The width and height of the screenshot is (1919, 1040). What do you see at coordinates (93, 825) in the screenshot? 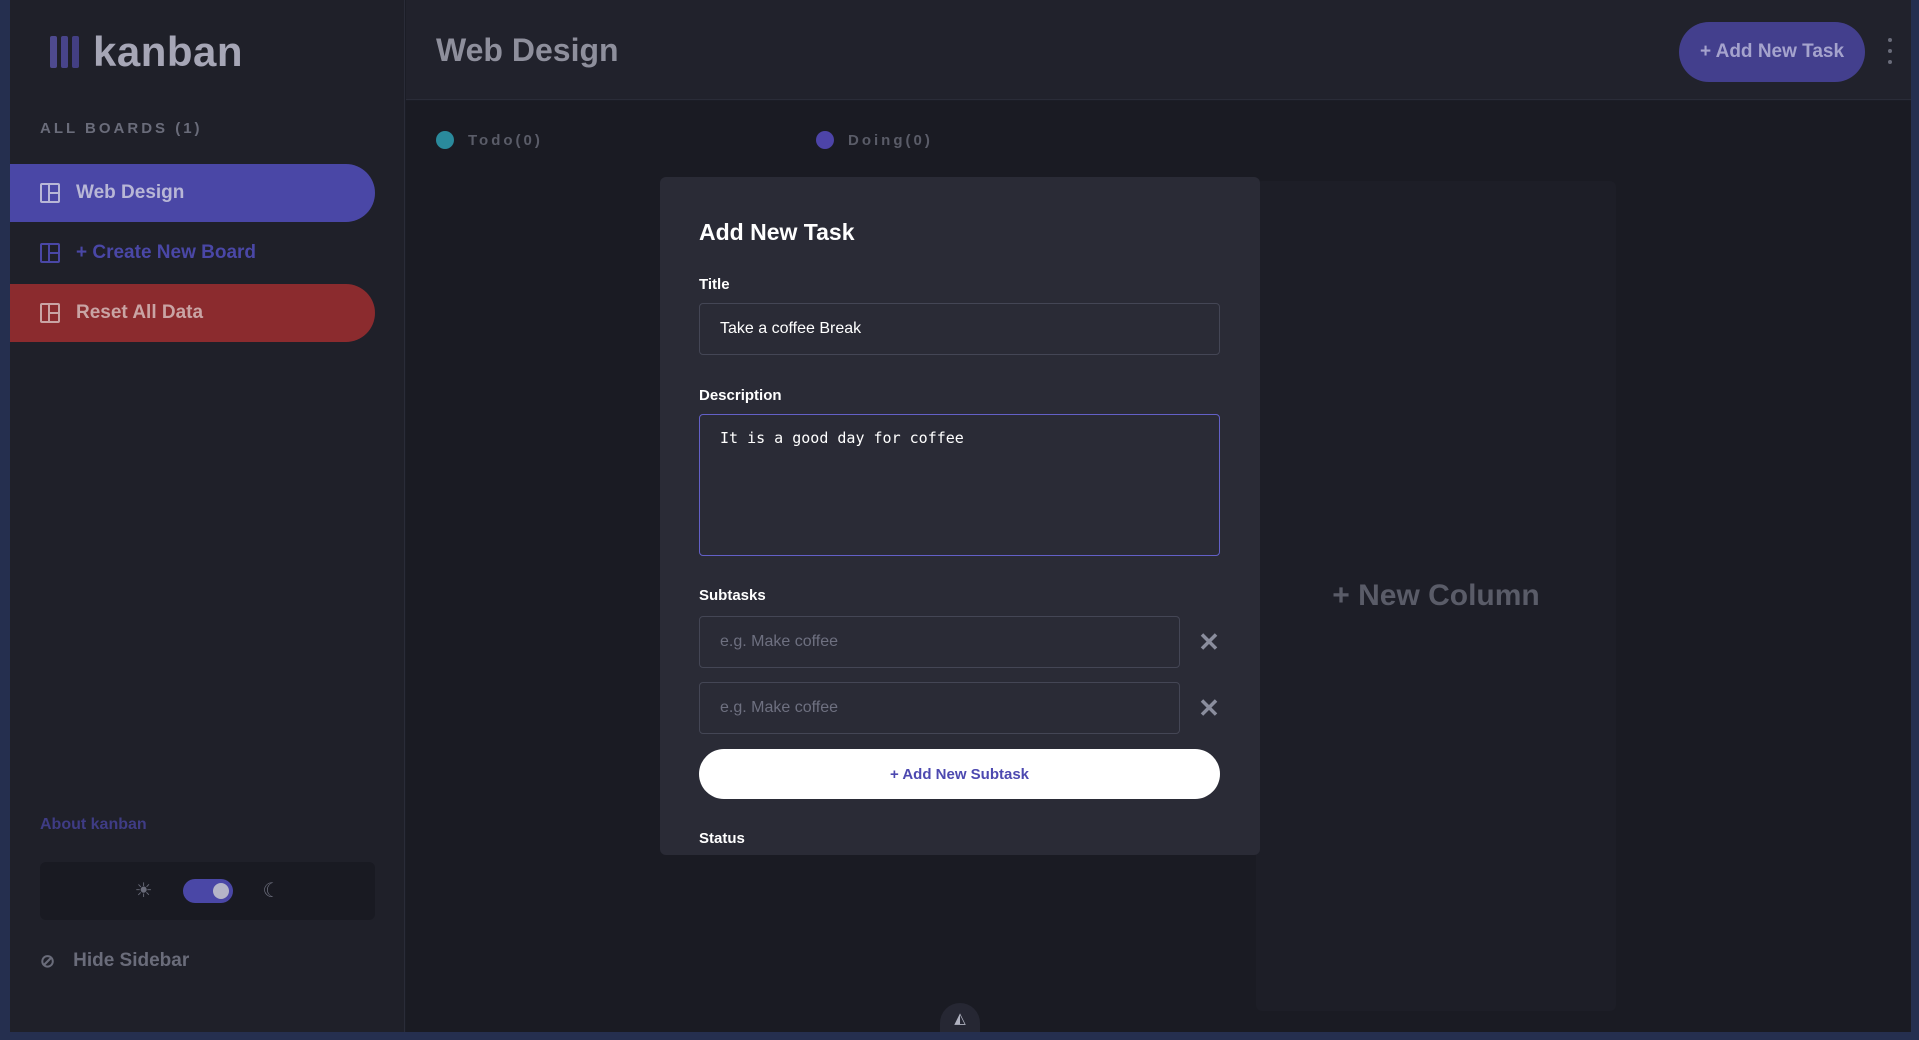
I see `about-link: About kanban` at bounding box center [93, 825].